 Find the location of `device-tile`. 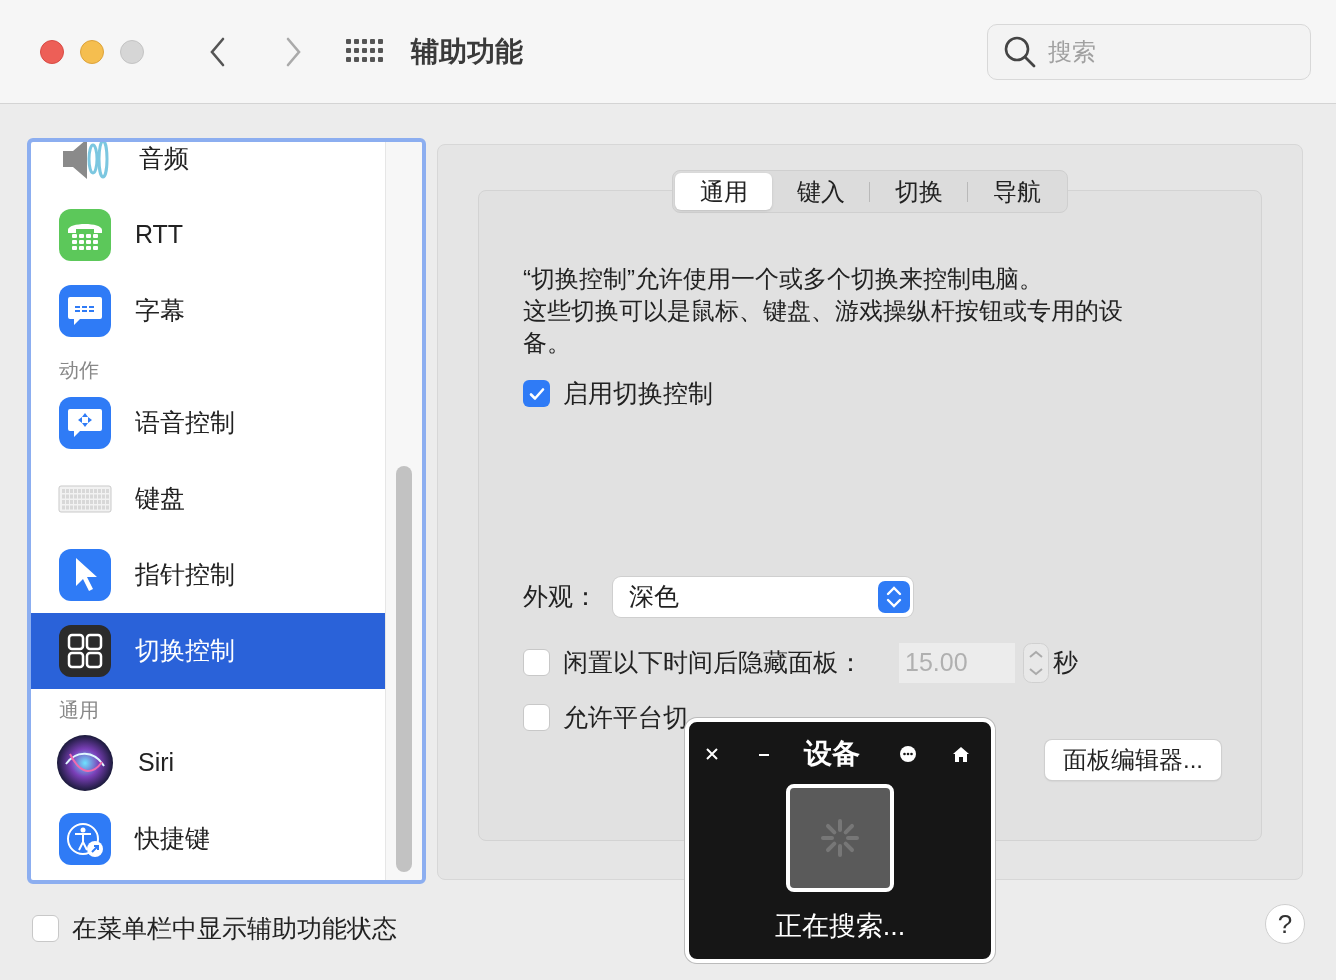

device-tile is located at coordinates (840, 838).